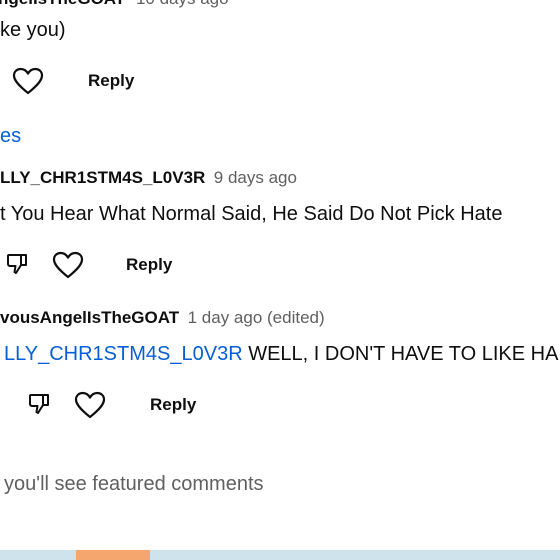  I want to click on top-comment-reply-button: Reply, so click(111, 81).